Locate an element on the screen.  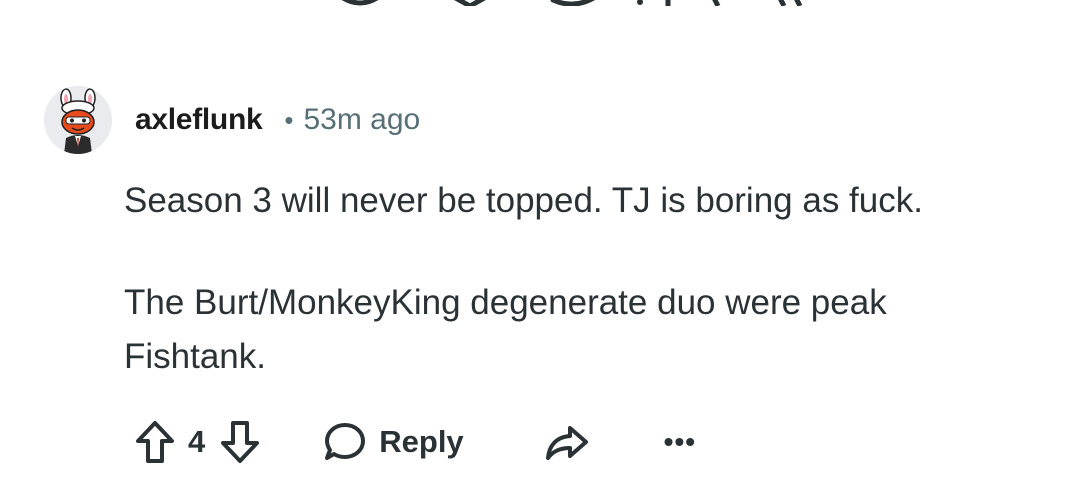
username-link: axleflunk is located at coordinates (199, 120).